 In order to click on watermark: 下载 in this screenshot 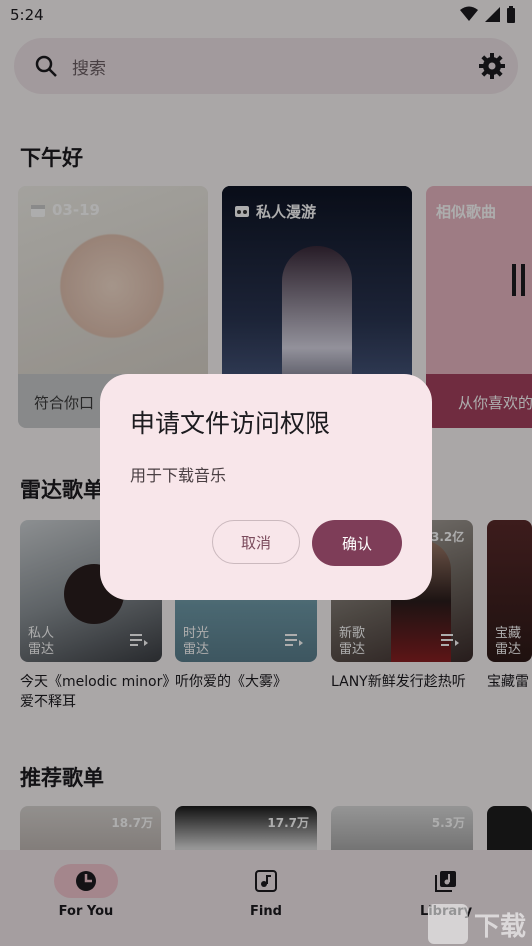, I will do `click(476, 924)`.